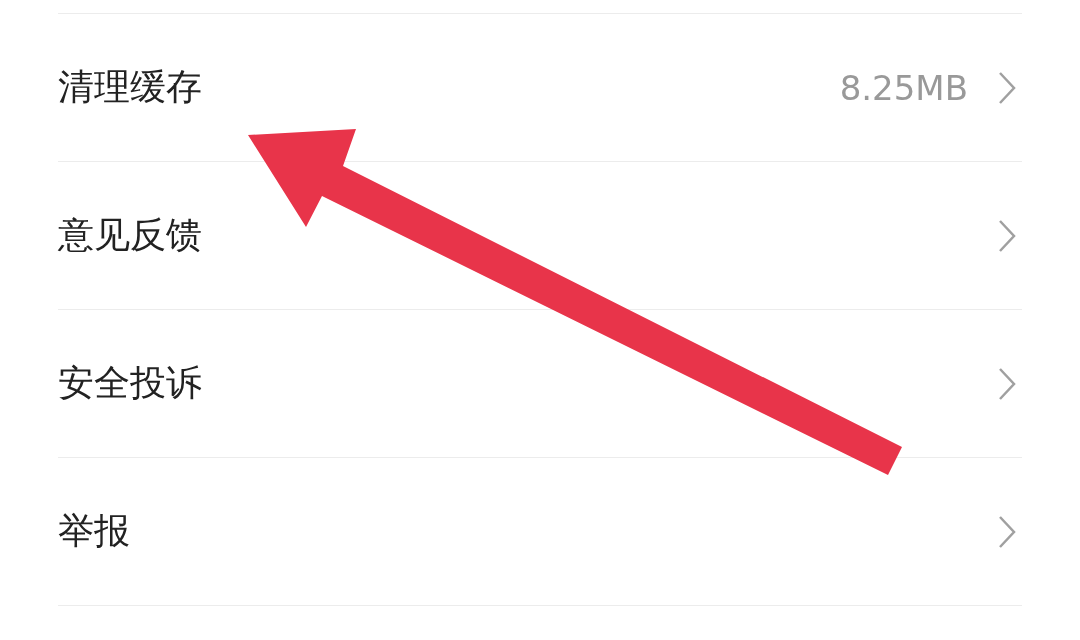 The width and height of the screenshot is (1080, 640). What do you see at coordinates (94, 531) in the screenshot?
I see `row-label: 举报` at bounding box center [94, 531].